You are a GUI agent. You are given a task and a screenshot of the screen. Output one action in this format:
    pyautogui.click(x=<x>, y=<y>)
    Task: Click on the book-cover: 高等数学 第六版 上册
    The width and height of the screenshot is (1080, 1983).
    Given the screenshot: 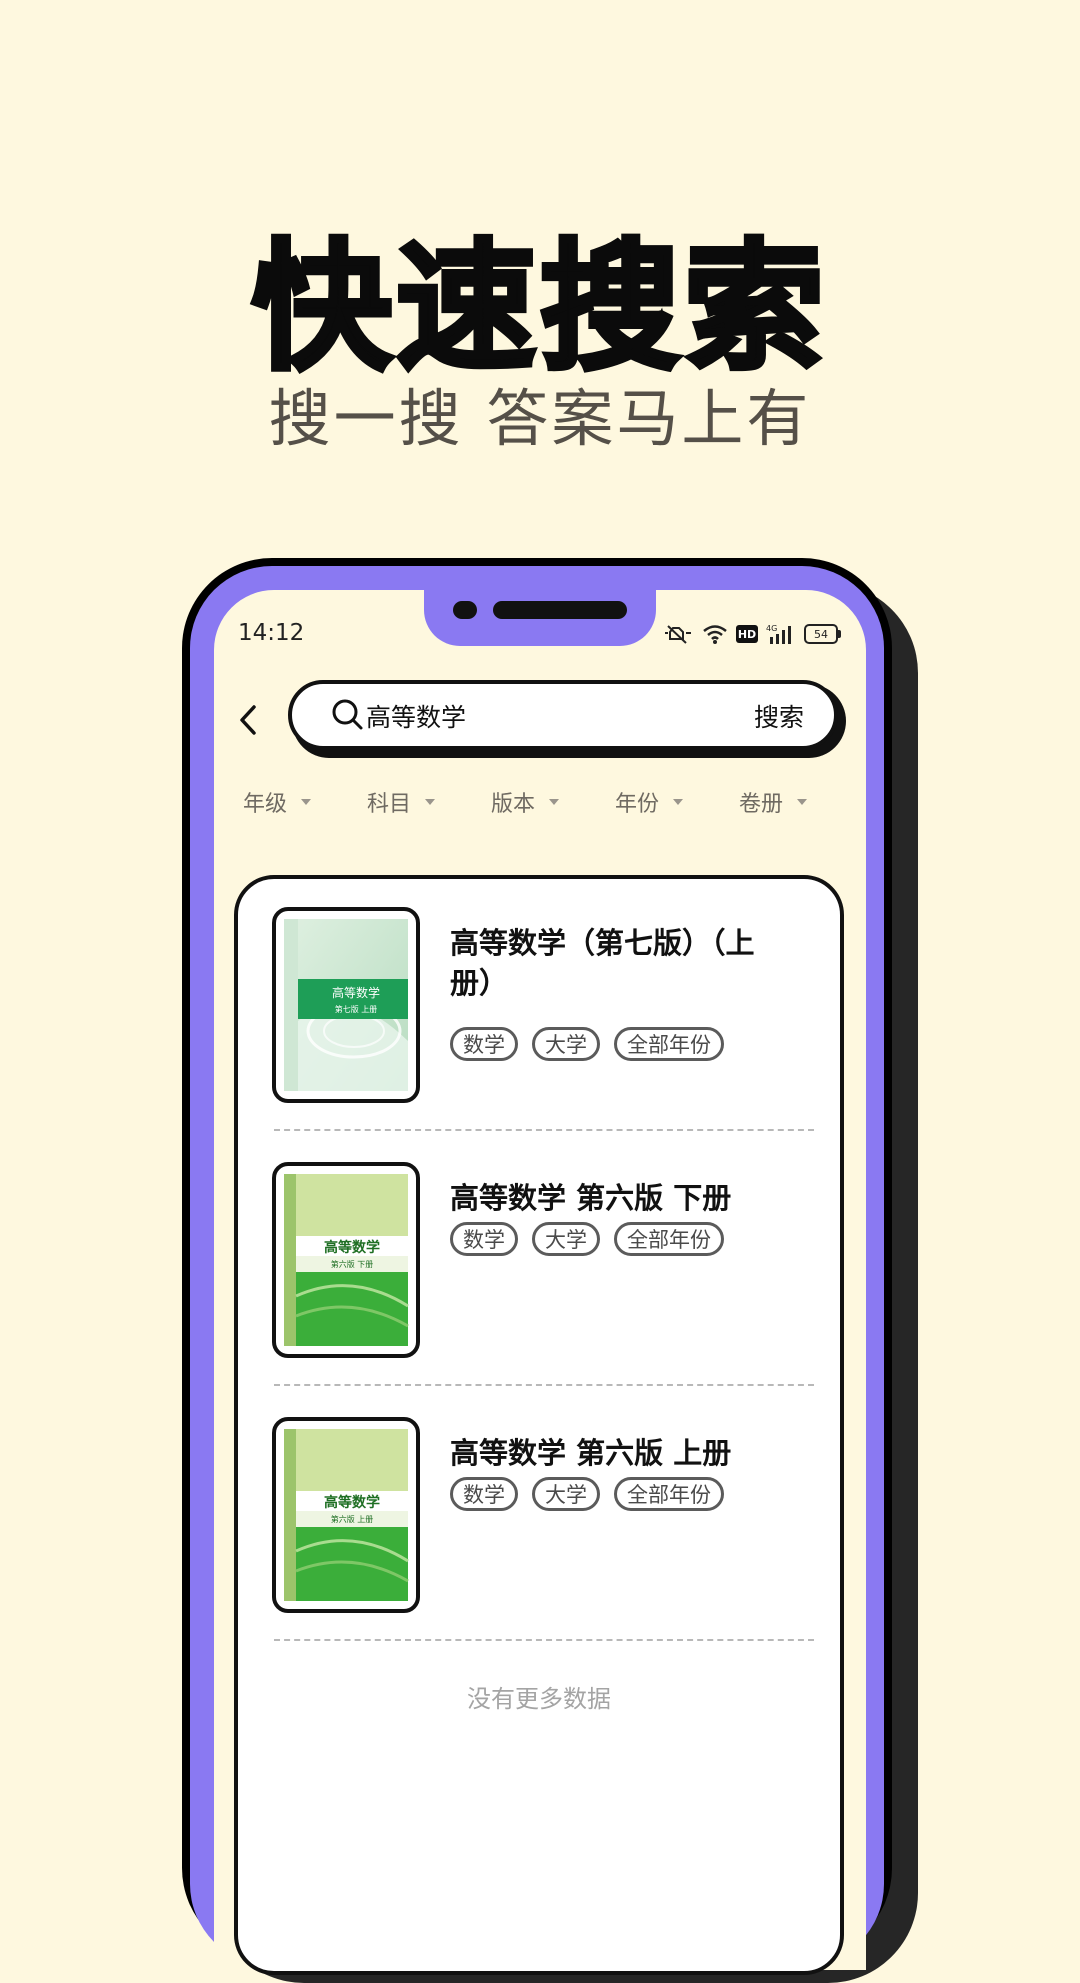 What is the action you would take?
    pyautogui.click(x=346, y=1515)
    